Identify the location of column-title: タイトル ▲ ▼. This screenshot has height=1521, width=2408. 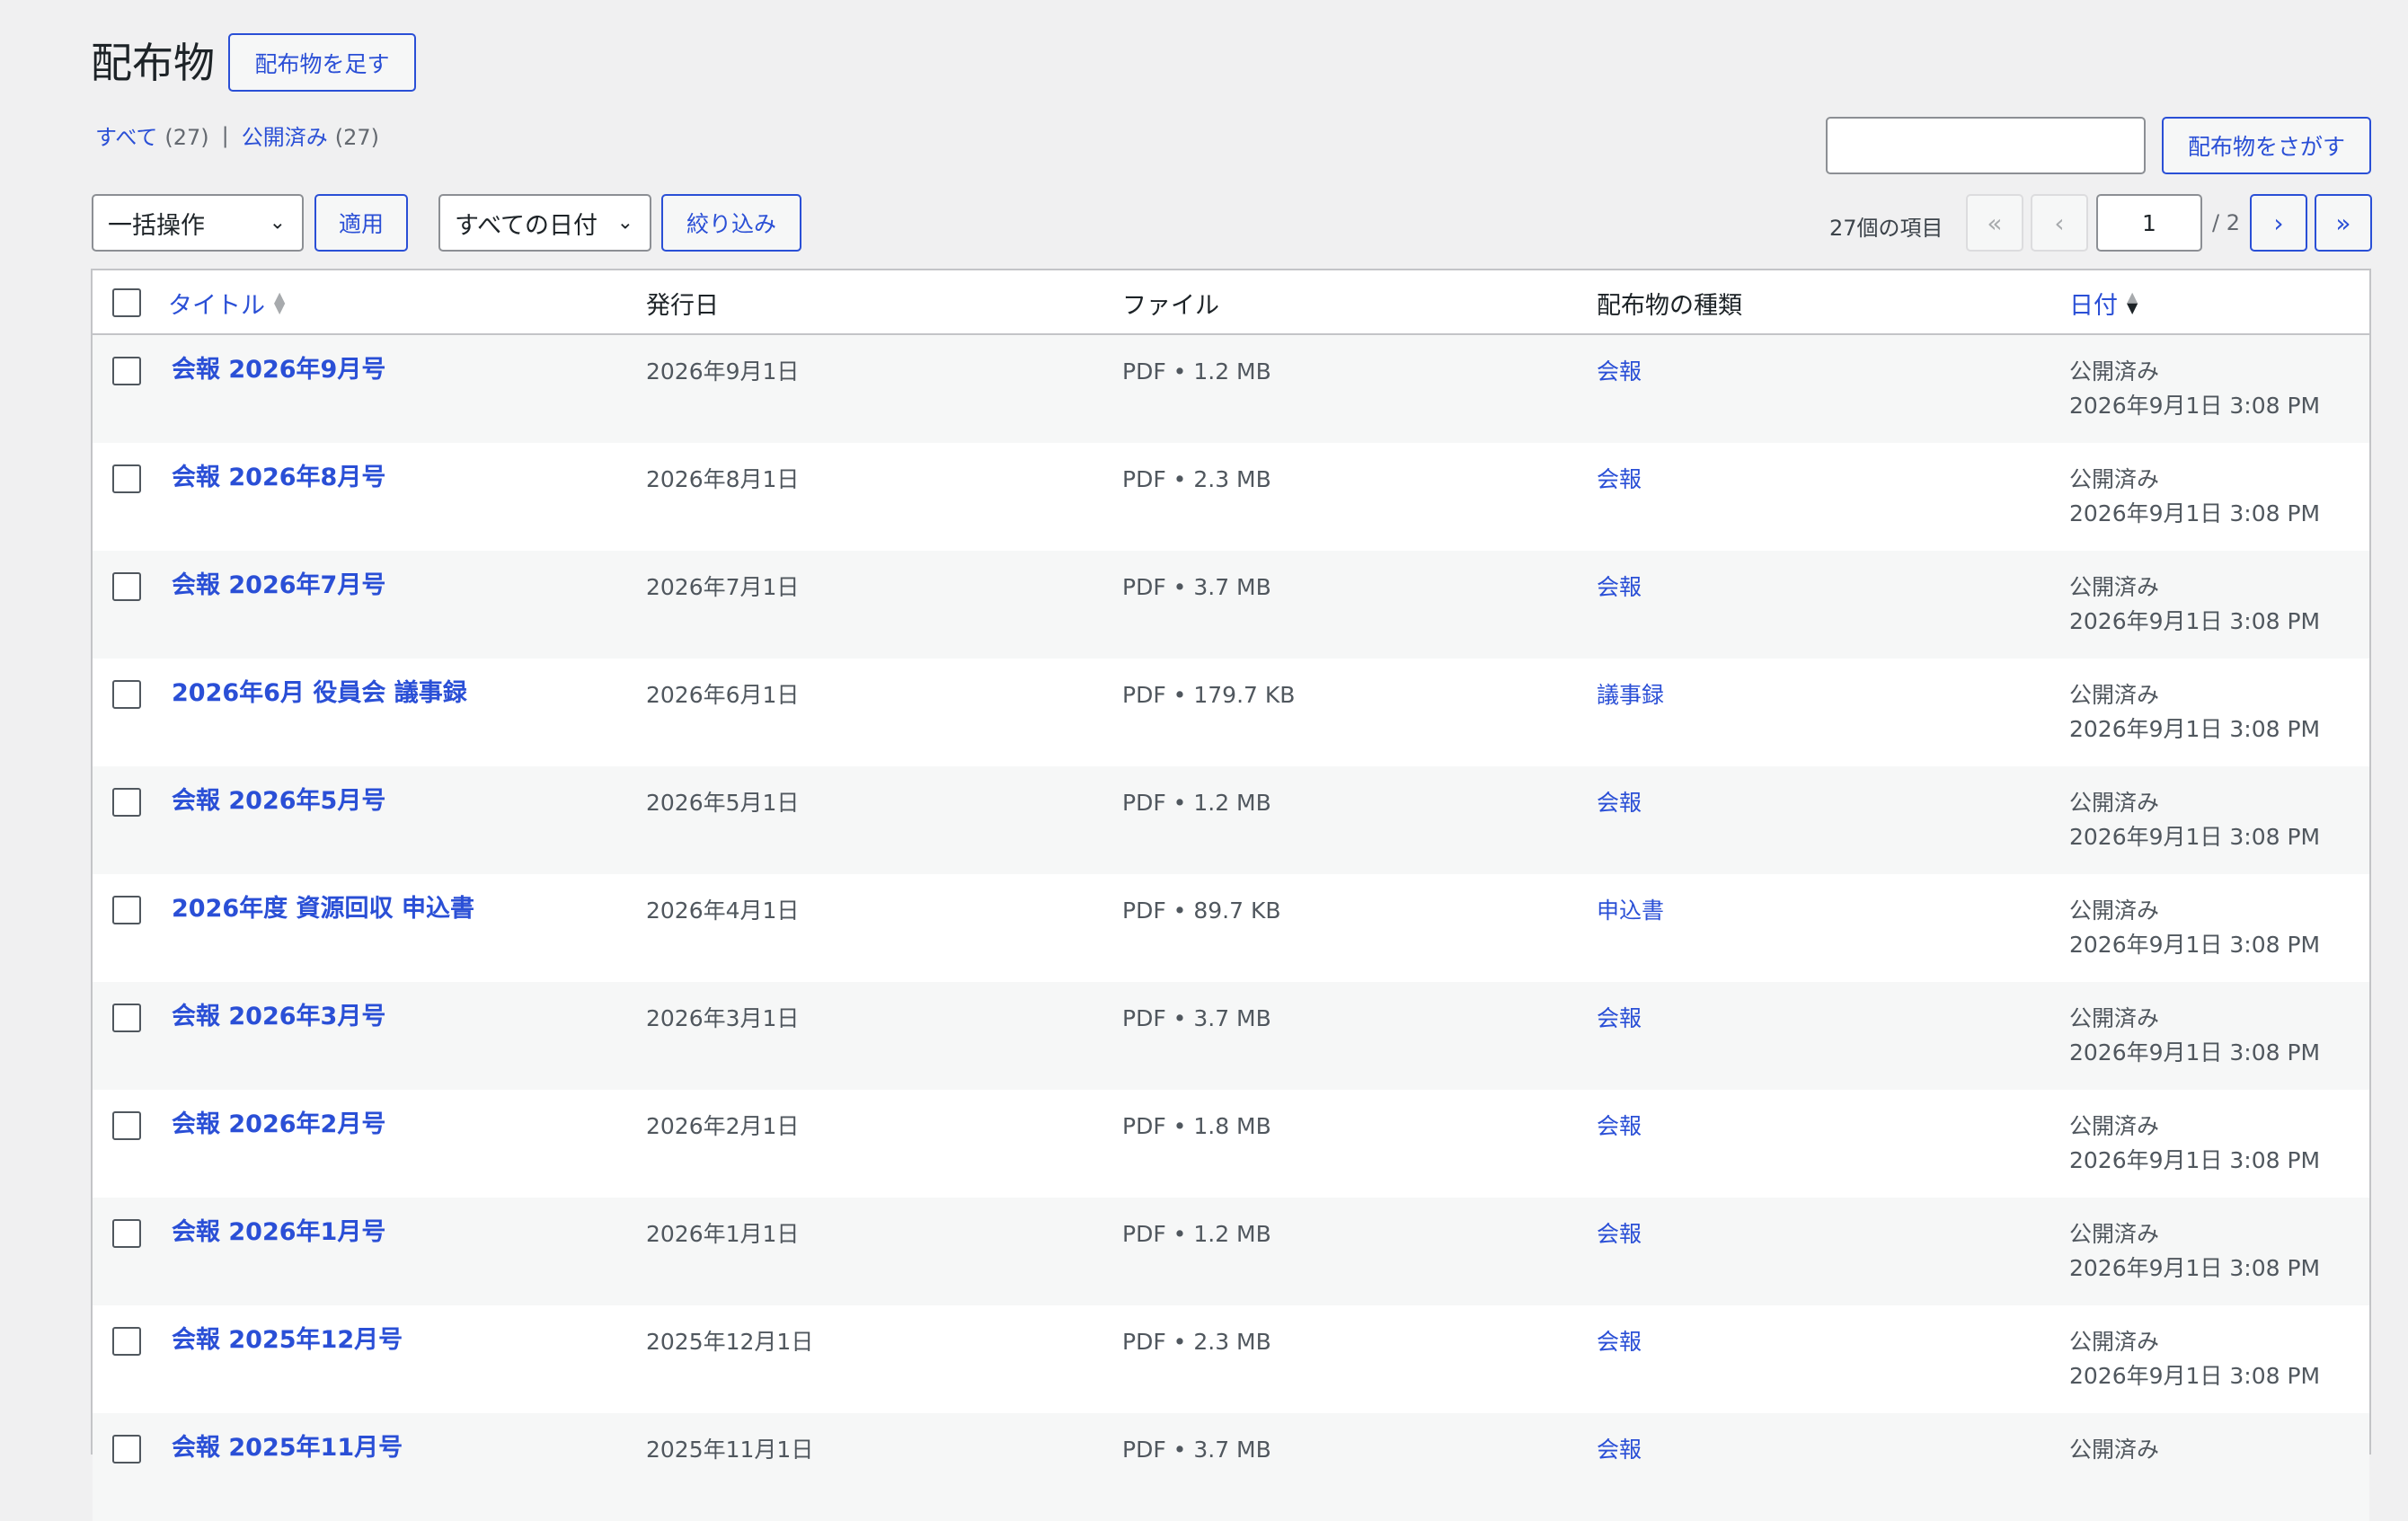
(226, 302).